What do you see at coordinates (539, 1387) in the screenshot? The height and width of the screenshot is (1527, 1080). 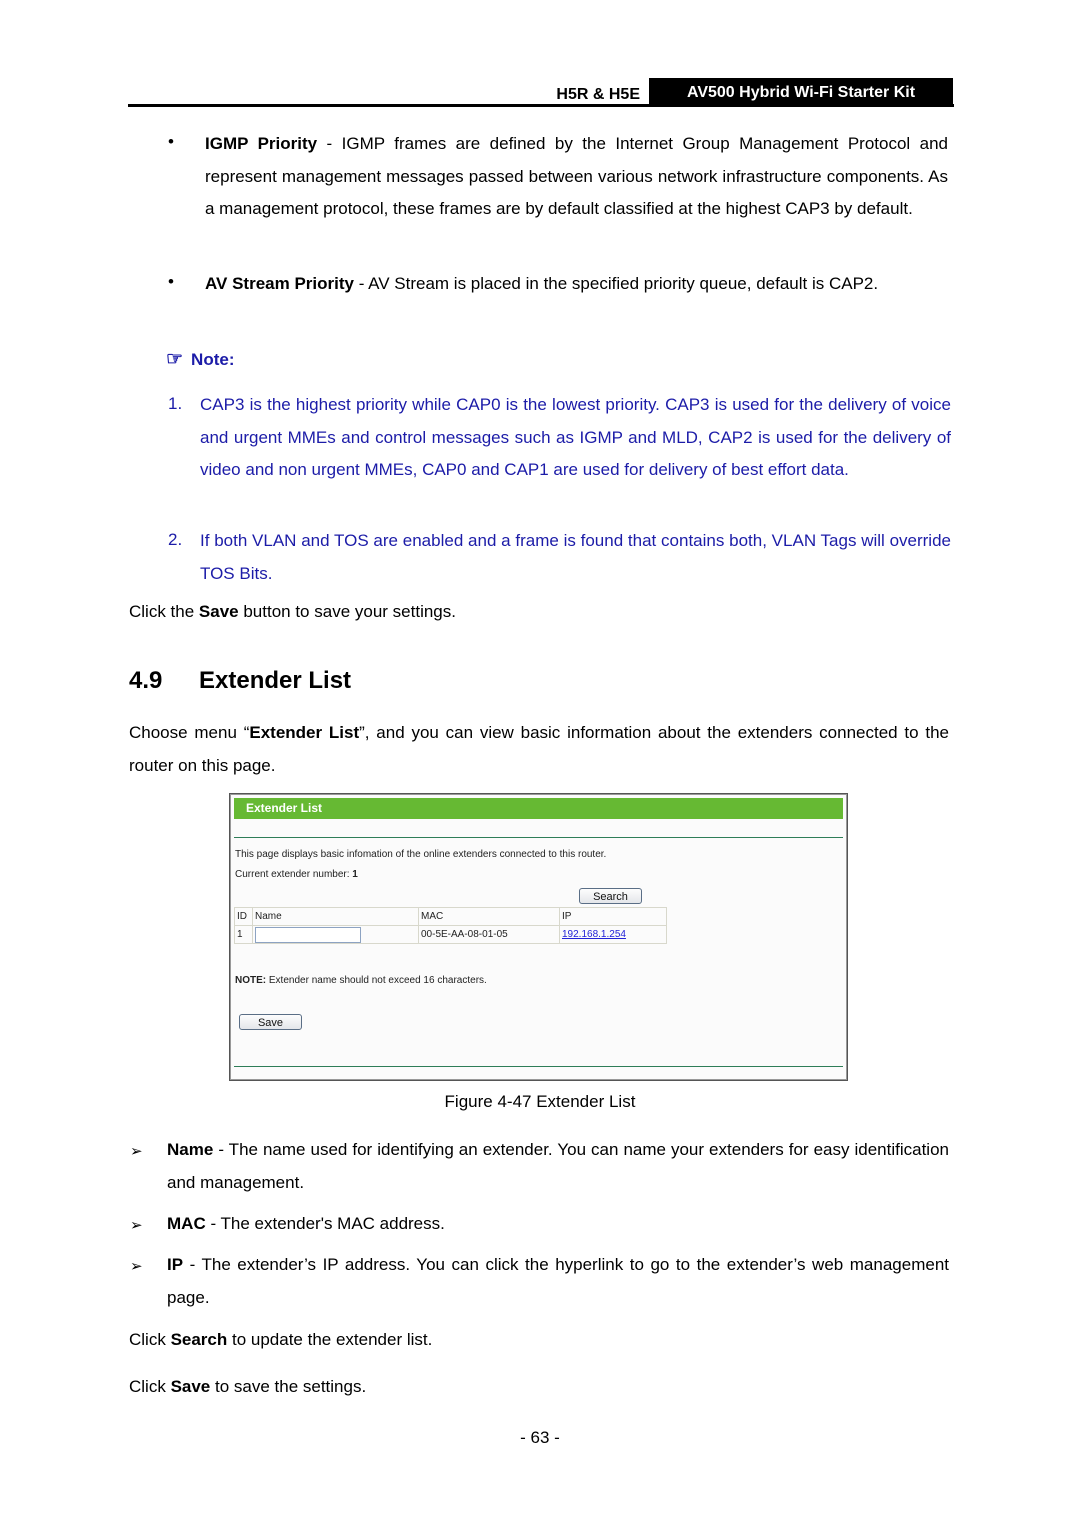 I see `closing-save: Click Save to save the settings.` at bounding box center [539, 1387].